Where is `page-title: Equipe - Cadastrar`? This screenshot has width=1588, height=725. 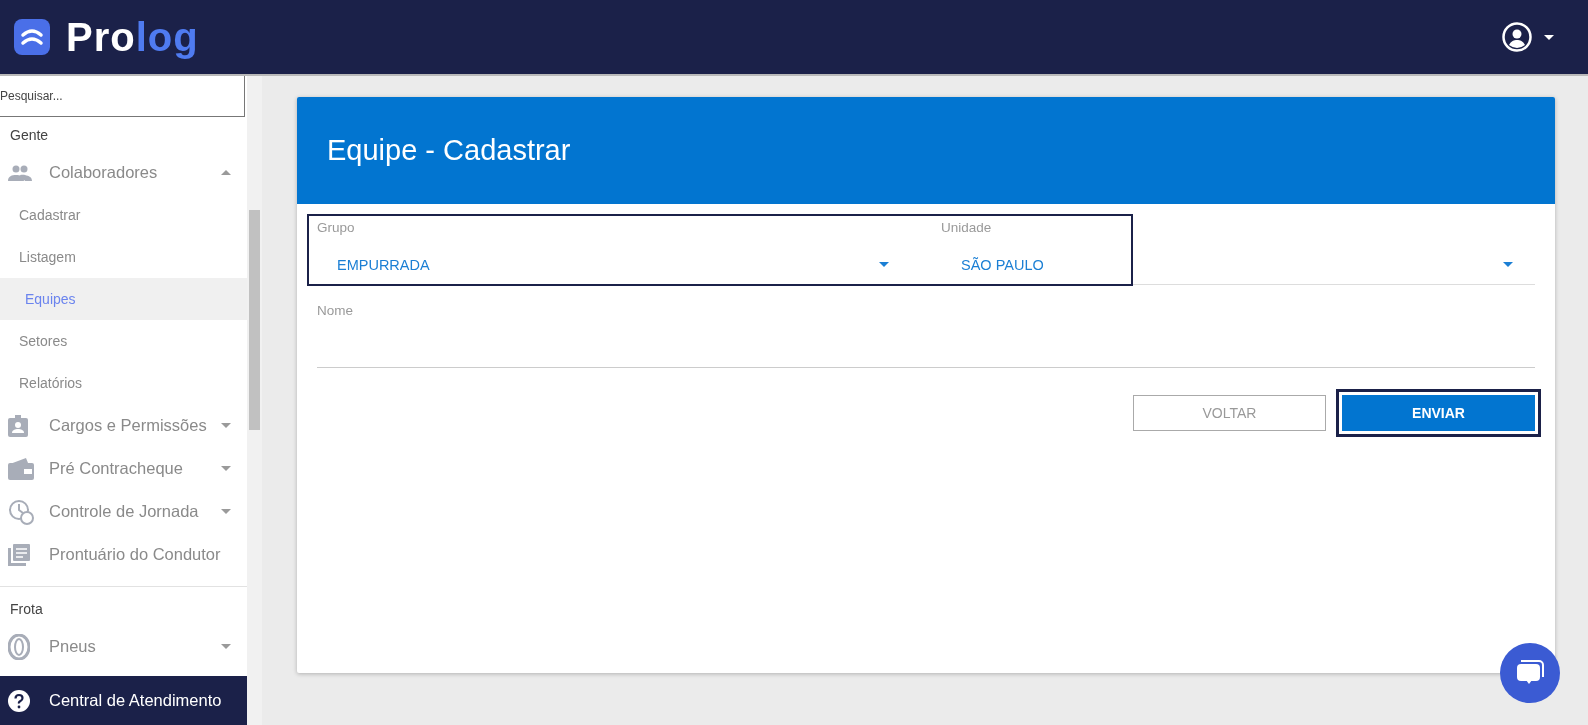
page-title: Equipe - Cadastrar is located at coordinates (449, 150).